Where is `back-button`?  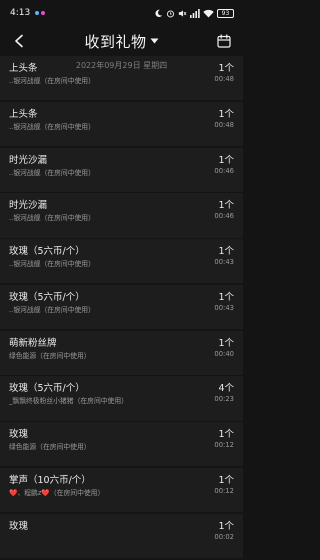 back-button is located at coordinates (19, 41).